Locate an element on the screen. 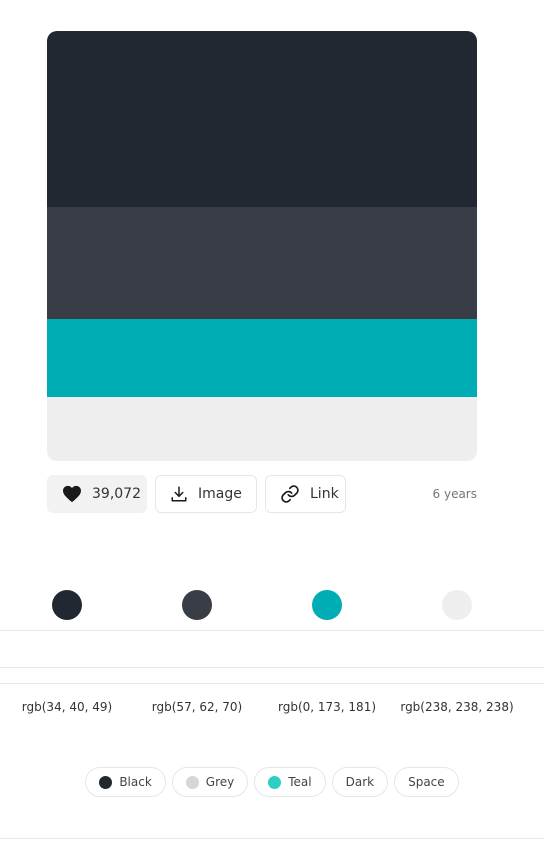  color-rgb-1: rgb(34, 40, 49) is located at coordinates (67, 707).